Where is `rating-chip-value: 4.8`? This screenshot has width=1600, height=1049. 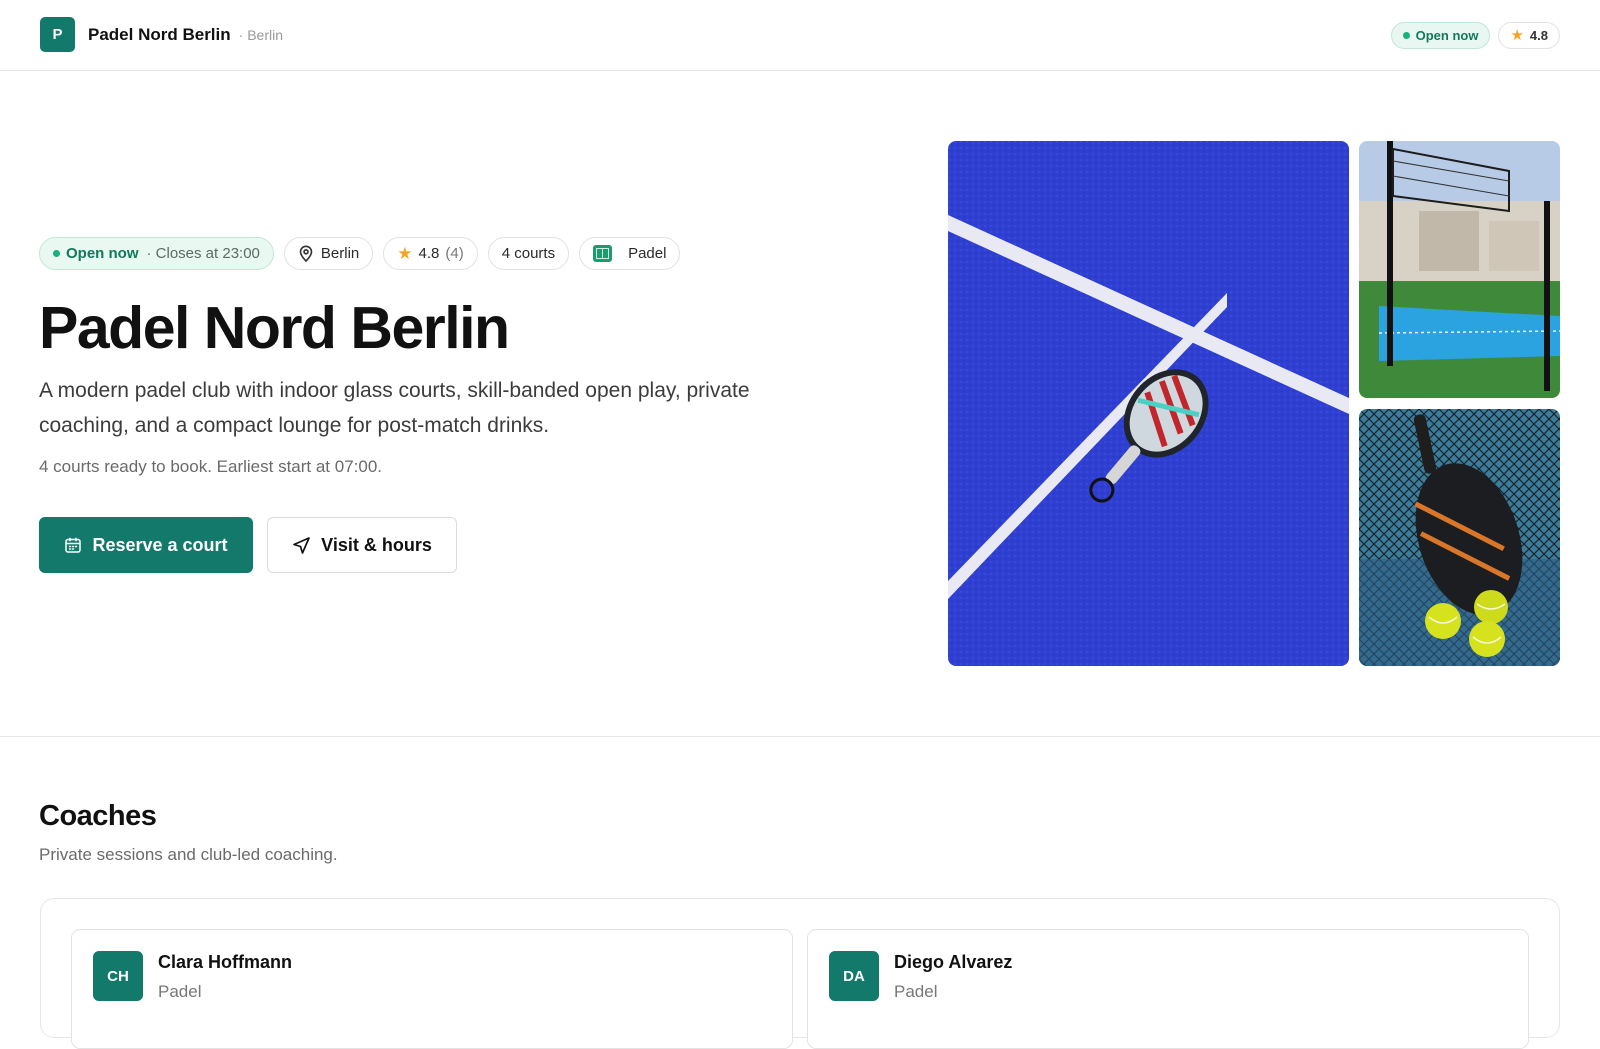
rating-chip-value: 4.8 is located at coordinates (429, 253).